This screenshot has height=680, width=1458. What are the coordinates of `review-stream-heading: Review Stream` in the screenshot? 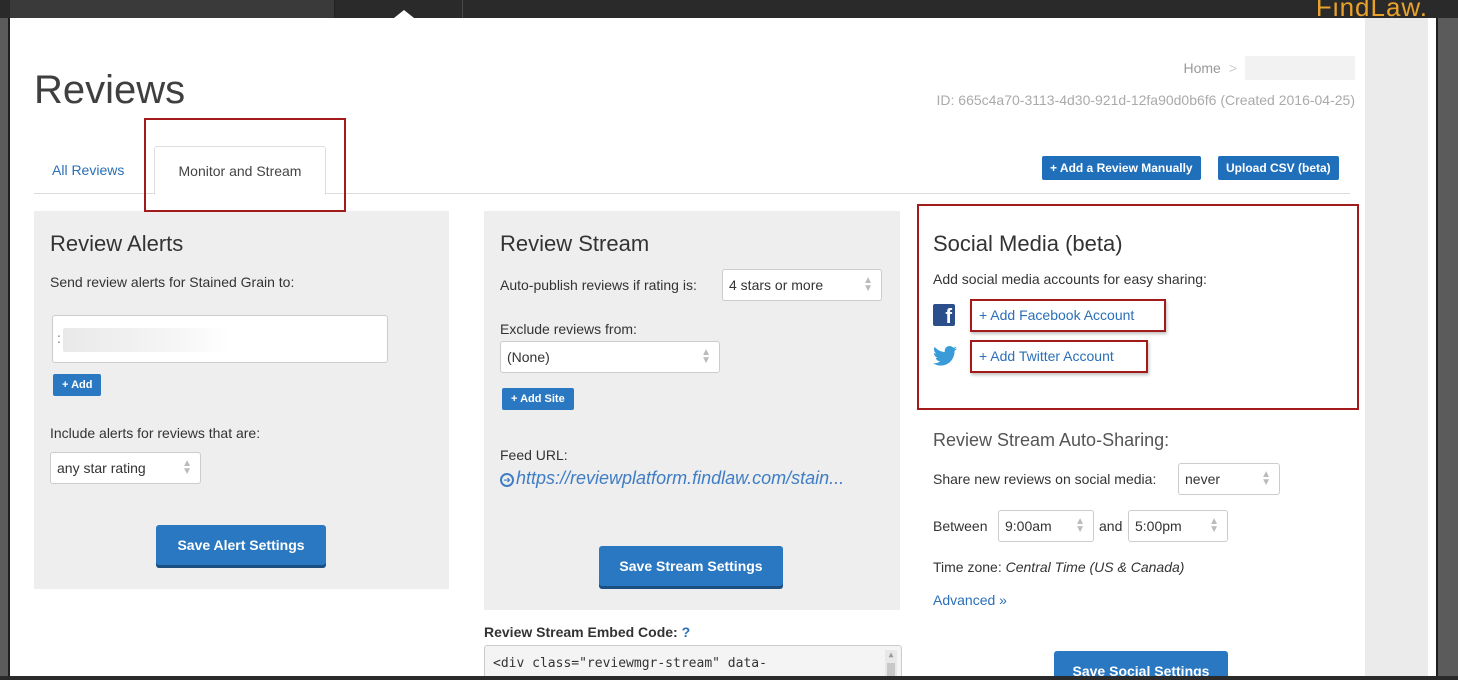 It's located at (575, 243).